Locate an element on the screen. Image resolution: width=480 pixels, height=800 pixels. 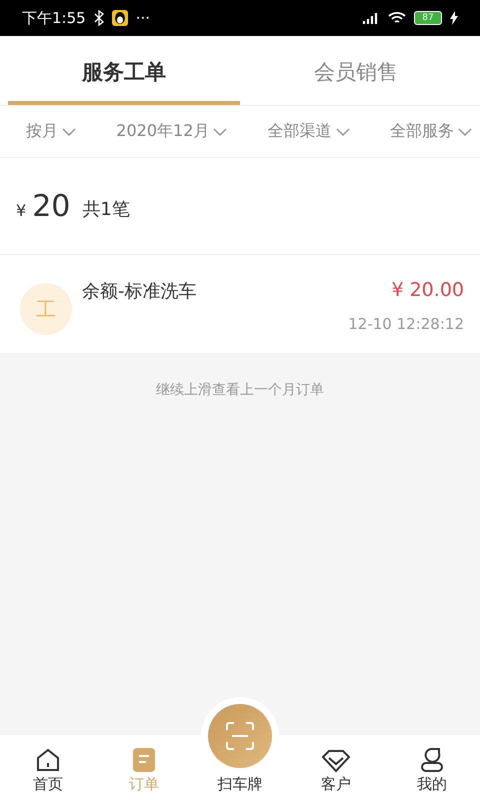
scan-button is located at coordinates (240, 736).